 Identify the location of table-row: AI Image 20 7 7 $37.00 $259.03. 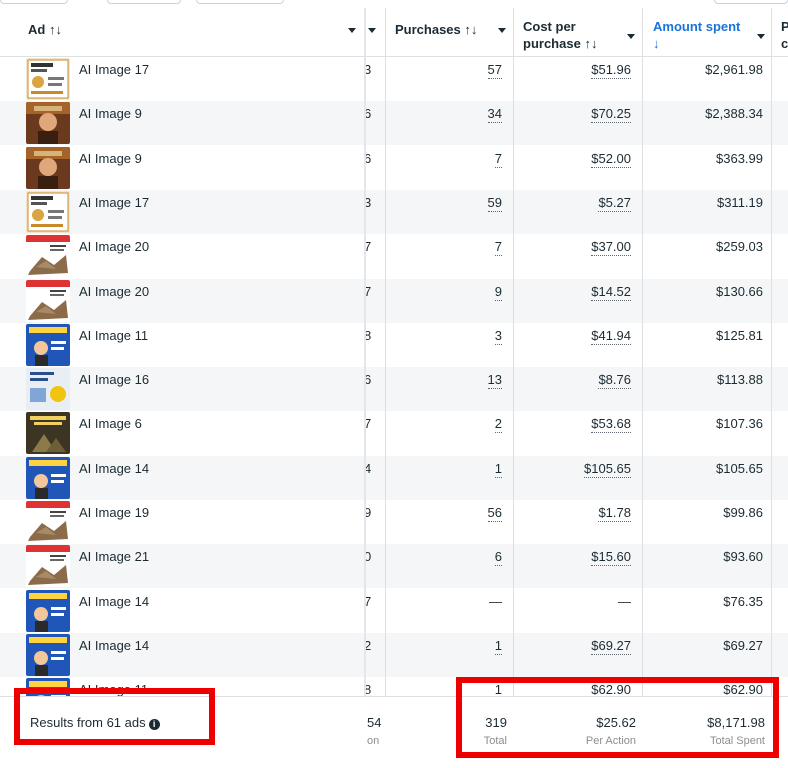
(394, 256).